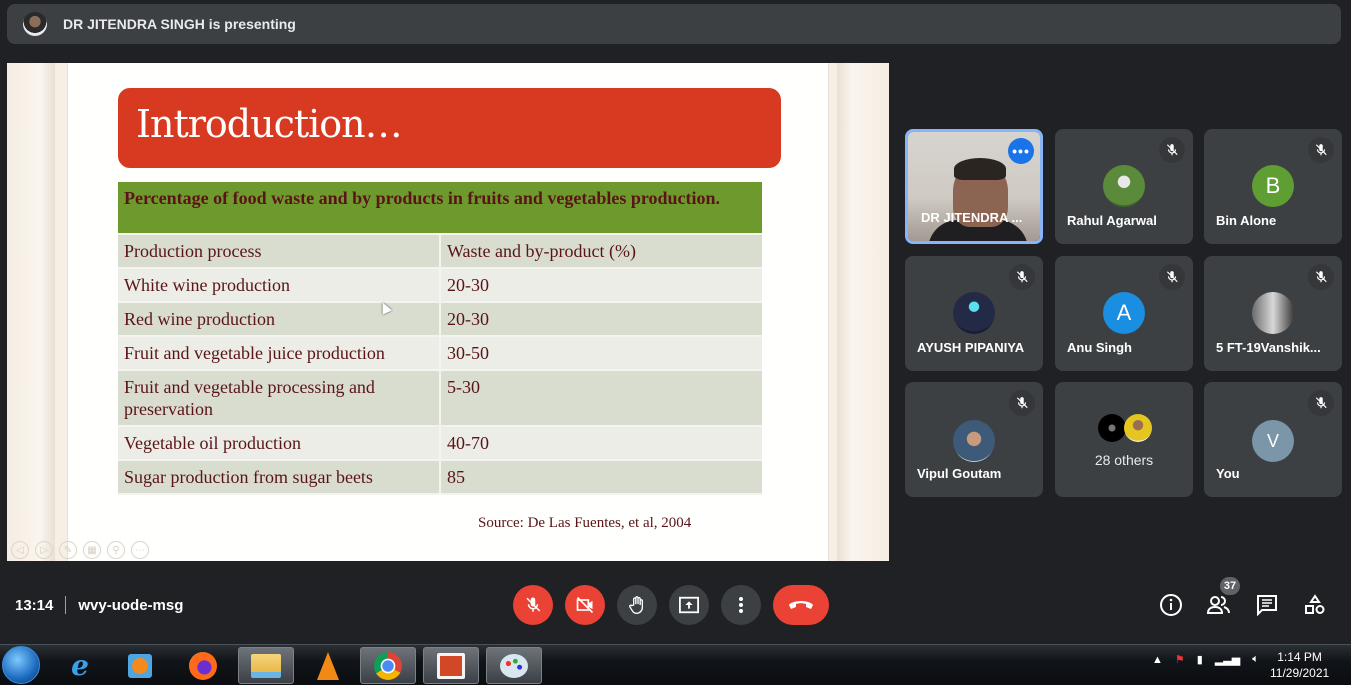 The image size is (1351, 685). I want to click on info-icon, so click(1171, 605).